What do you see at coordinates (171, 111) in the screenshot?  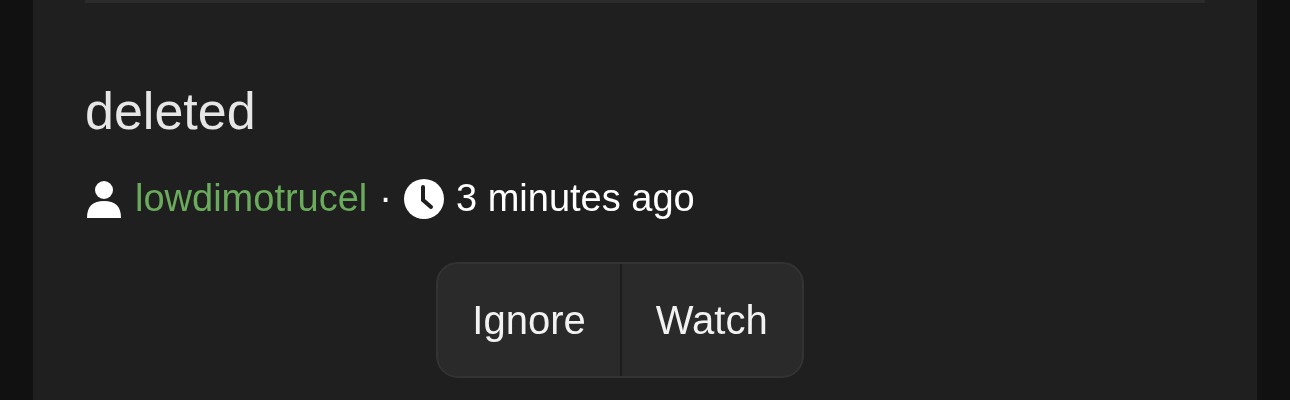 I see `post-title: deleted` at bounding box center [171, 111].